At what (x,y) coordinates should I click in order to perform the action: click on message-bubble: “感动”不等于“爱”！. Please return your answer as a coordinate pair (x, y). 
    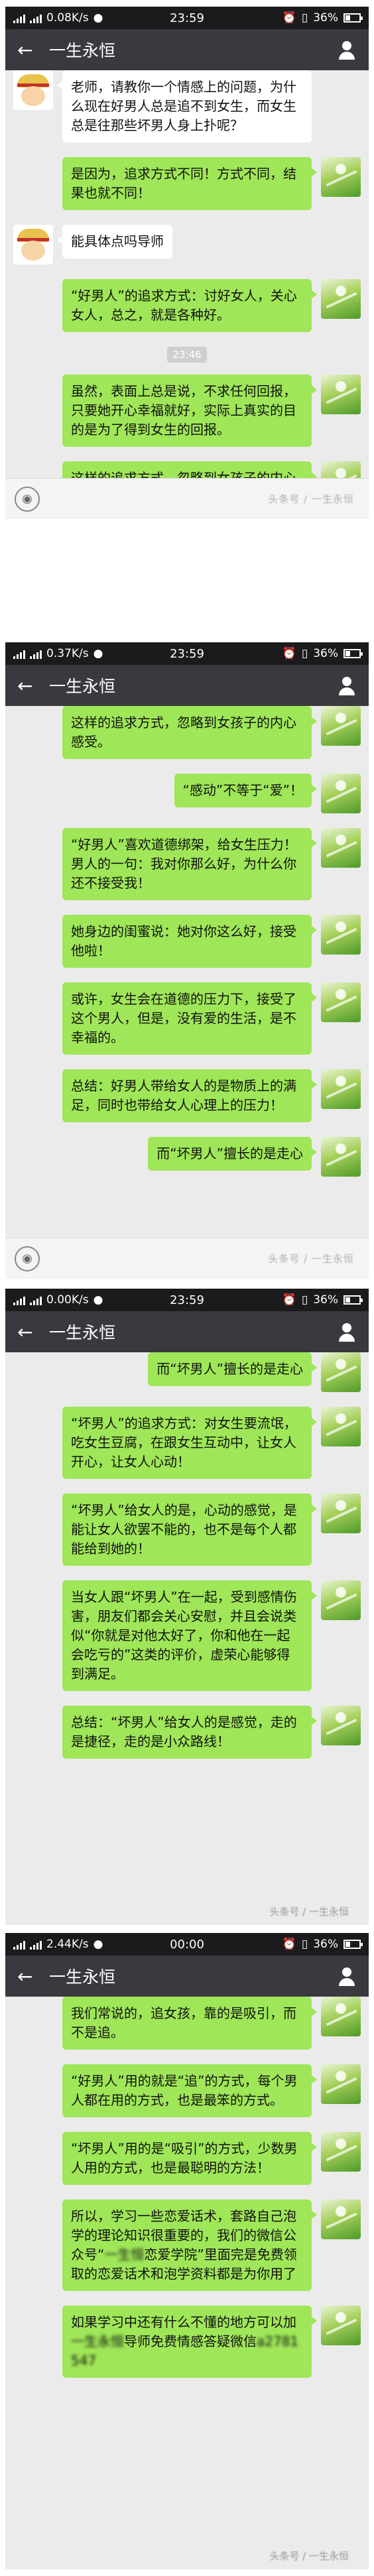
    Looking at the image, I should click on (246, 791).